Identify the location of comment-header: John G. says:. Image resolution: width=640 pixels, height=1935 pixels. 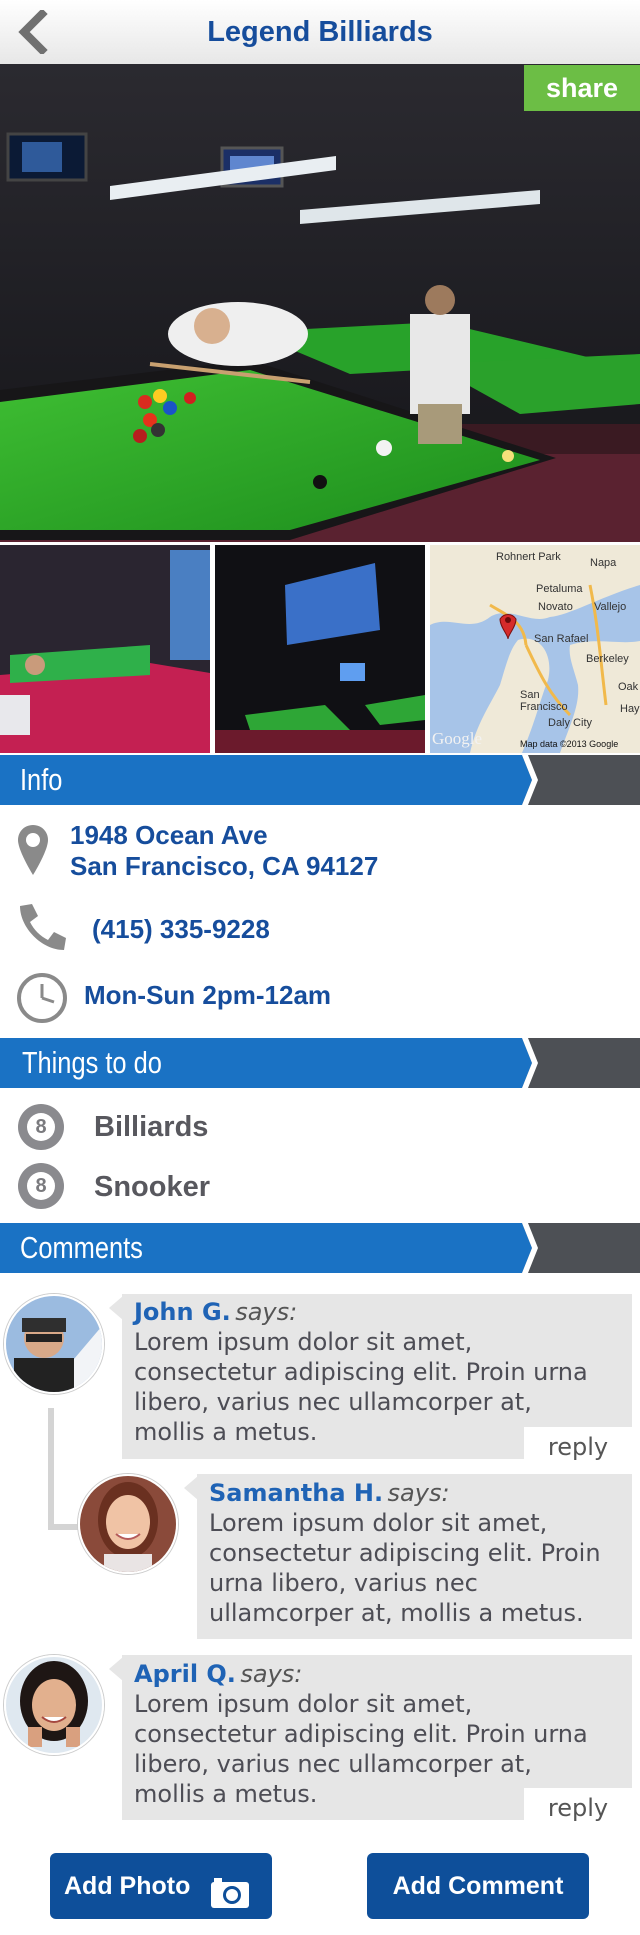
(215, 1314).